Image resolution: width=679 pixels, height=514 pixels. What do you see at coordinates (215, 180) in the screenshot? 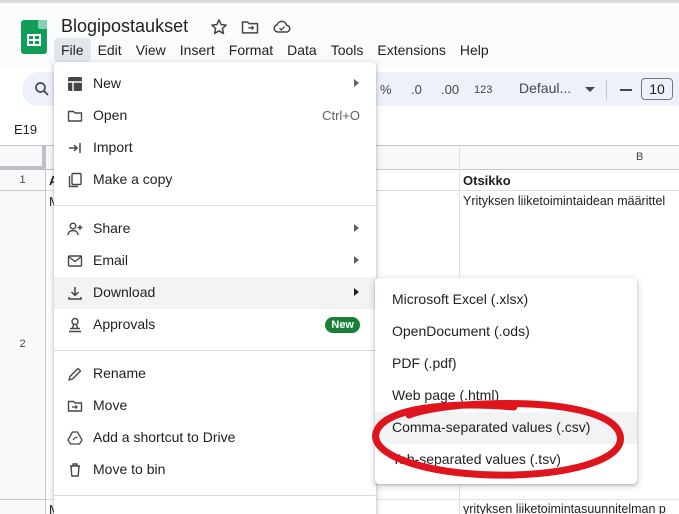
I see `menu-item-make-copy: Make a copy` at bounding box center [215, 180].